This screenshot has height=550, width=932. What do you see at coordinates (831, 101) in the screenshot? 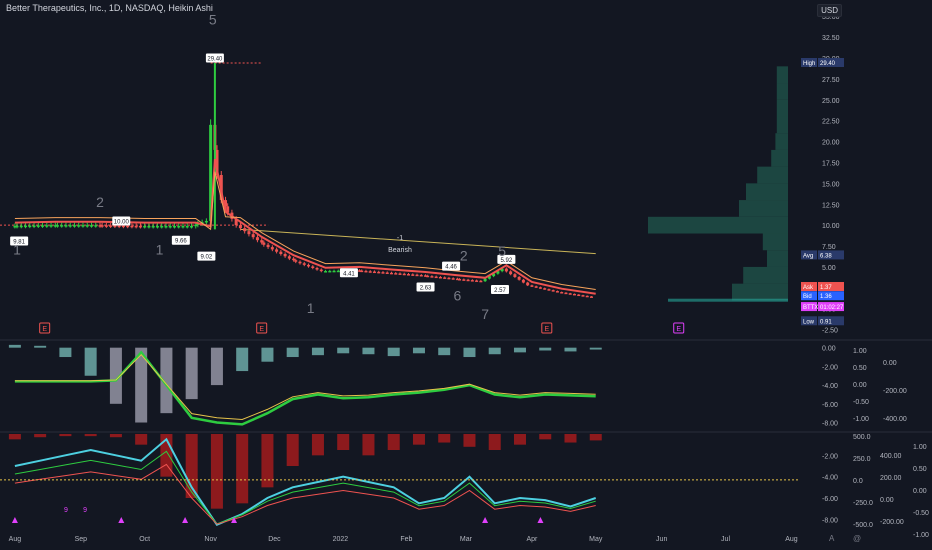
I see `y-tick-label: 25.00` at bounding box center [831, 101].